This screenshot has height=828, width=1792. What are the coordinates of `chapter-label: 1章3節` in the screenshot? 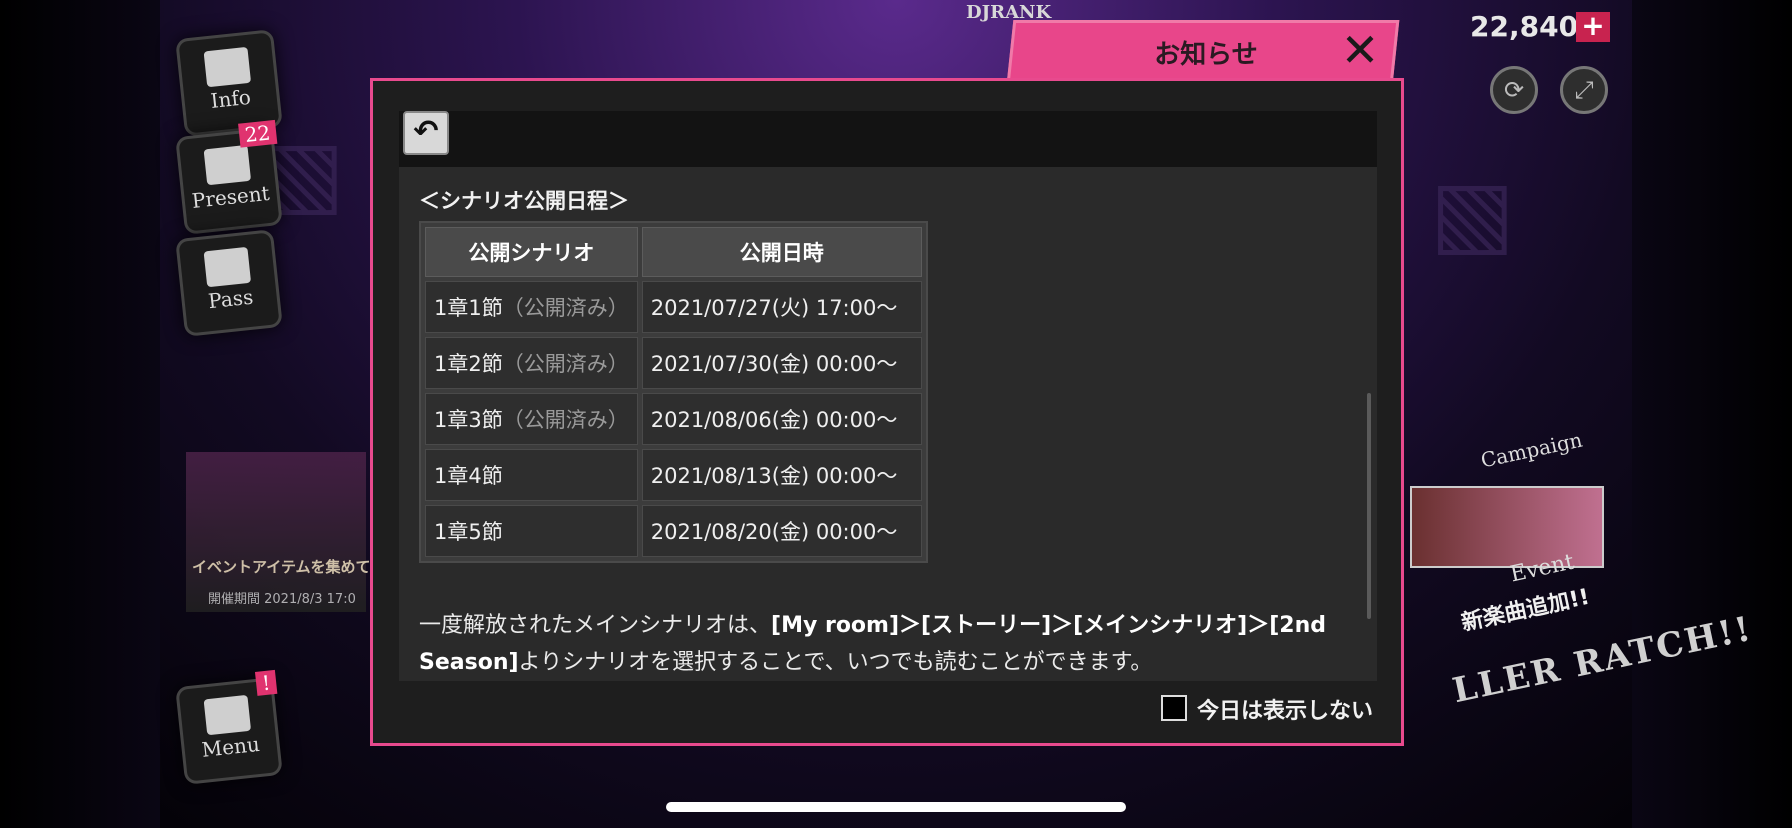 It's located at (468, 420).